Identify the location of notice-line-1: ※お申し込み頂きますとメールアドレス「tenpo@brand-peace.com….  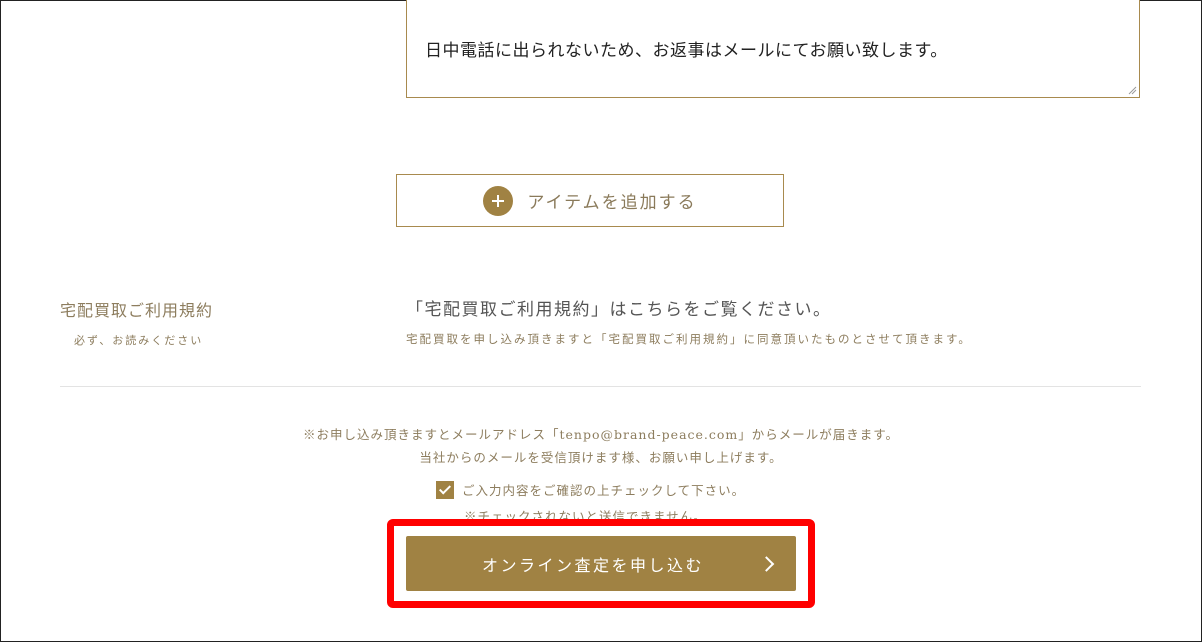
(601, 434).